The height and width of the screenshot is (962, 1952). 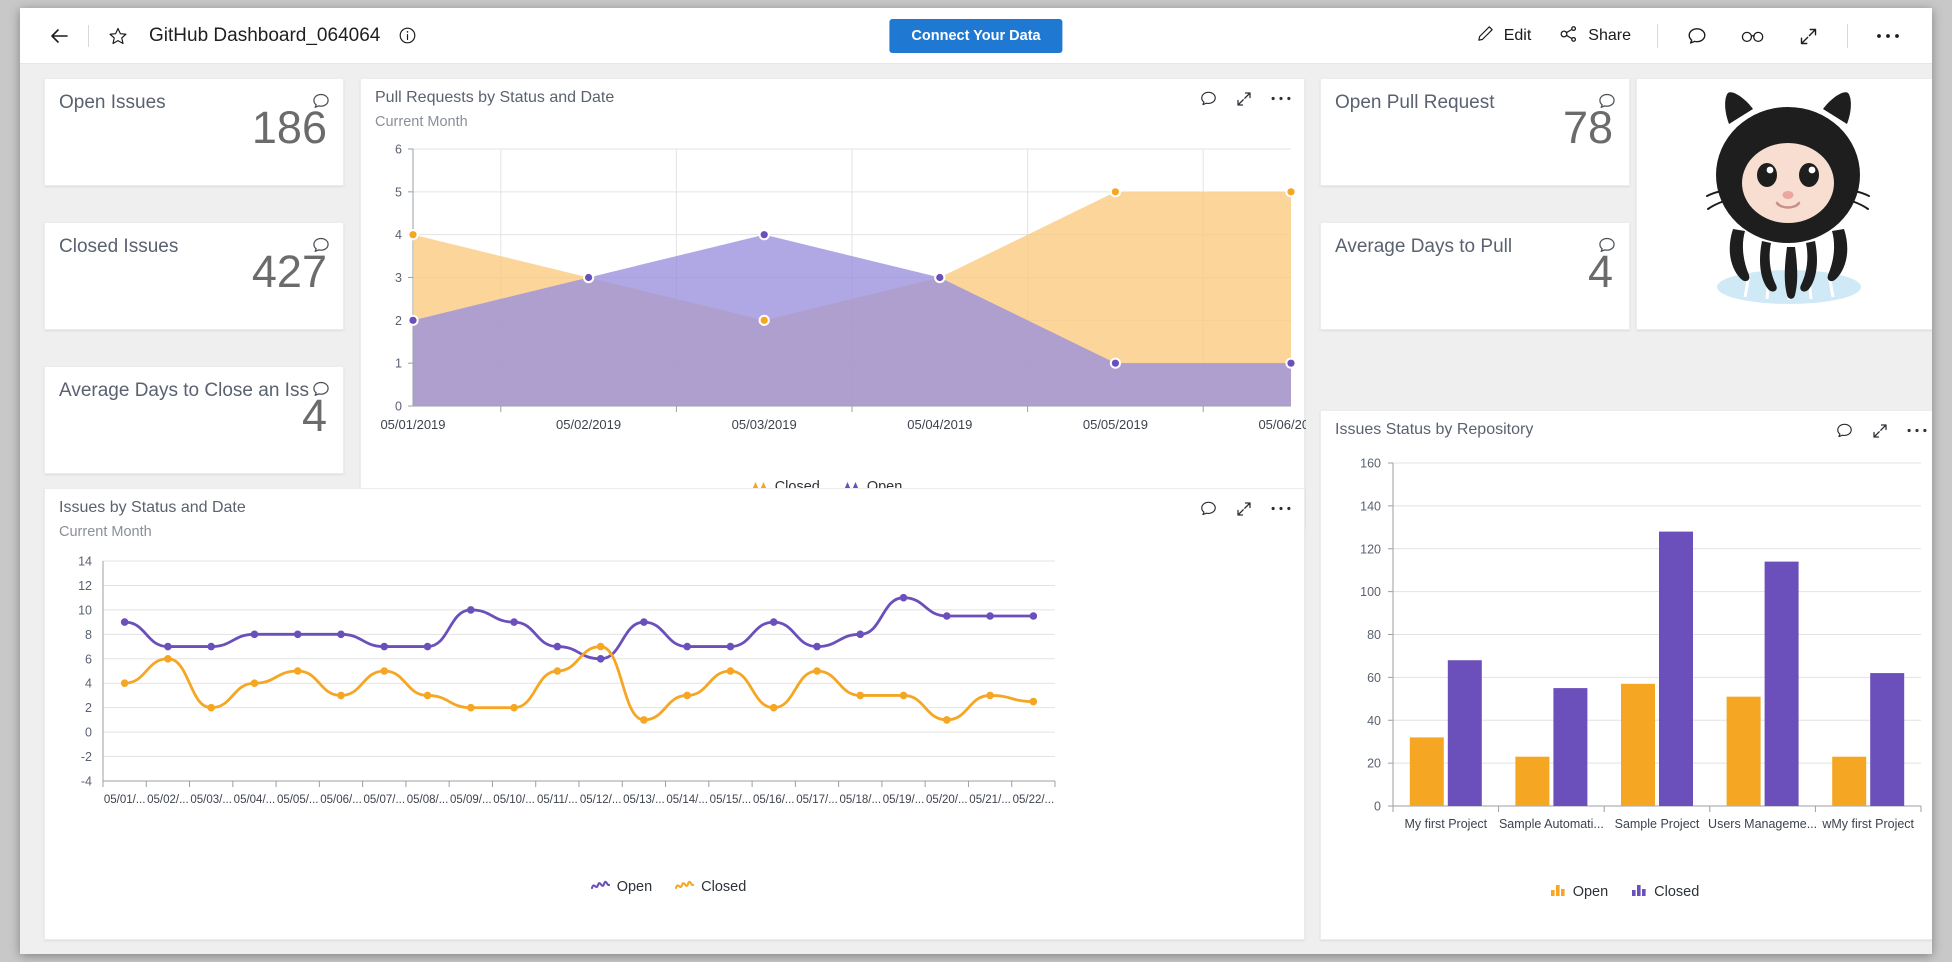 What do you see at coordinates (1475, 132) in the screenshot?
I see `kpi-card-open-pull-request: Open Pull Request 78` at bounding box center [1475, 132].